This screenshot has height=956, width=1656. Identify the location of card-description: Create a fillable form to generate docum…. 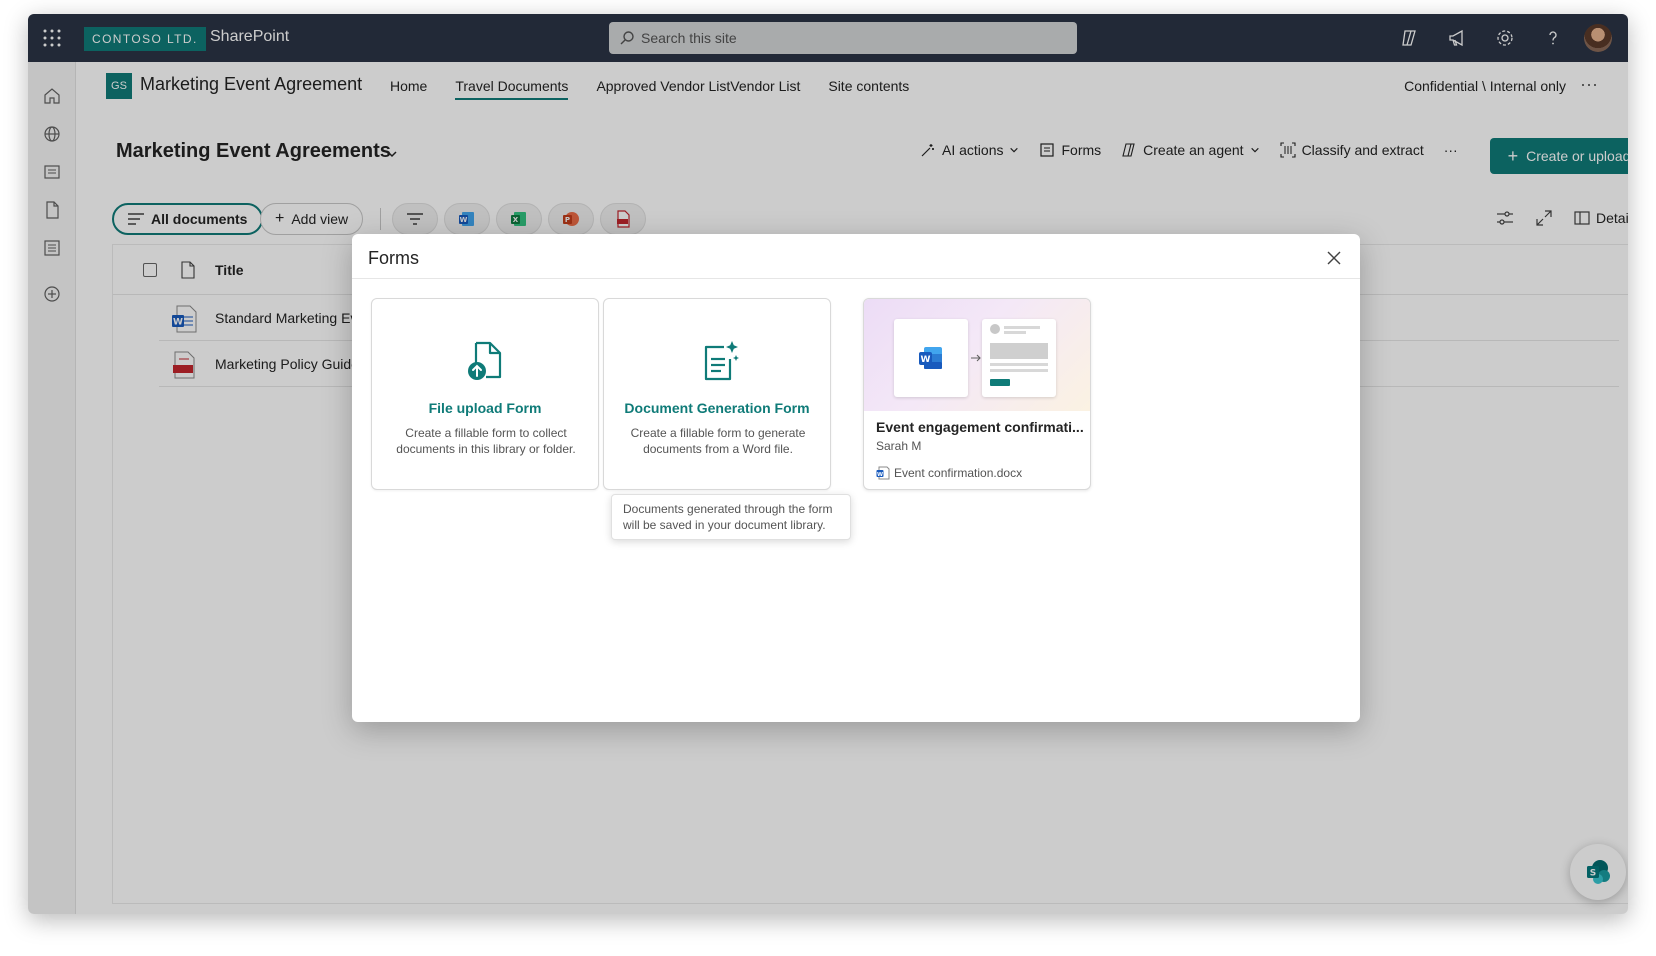
(718, 441).